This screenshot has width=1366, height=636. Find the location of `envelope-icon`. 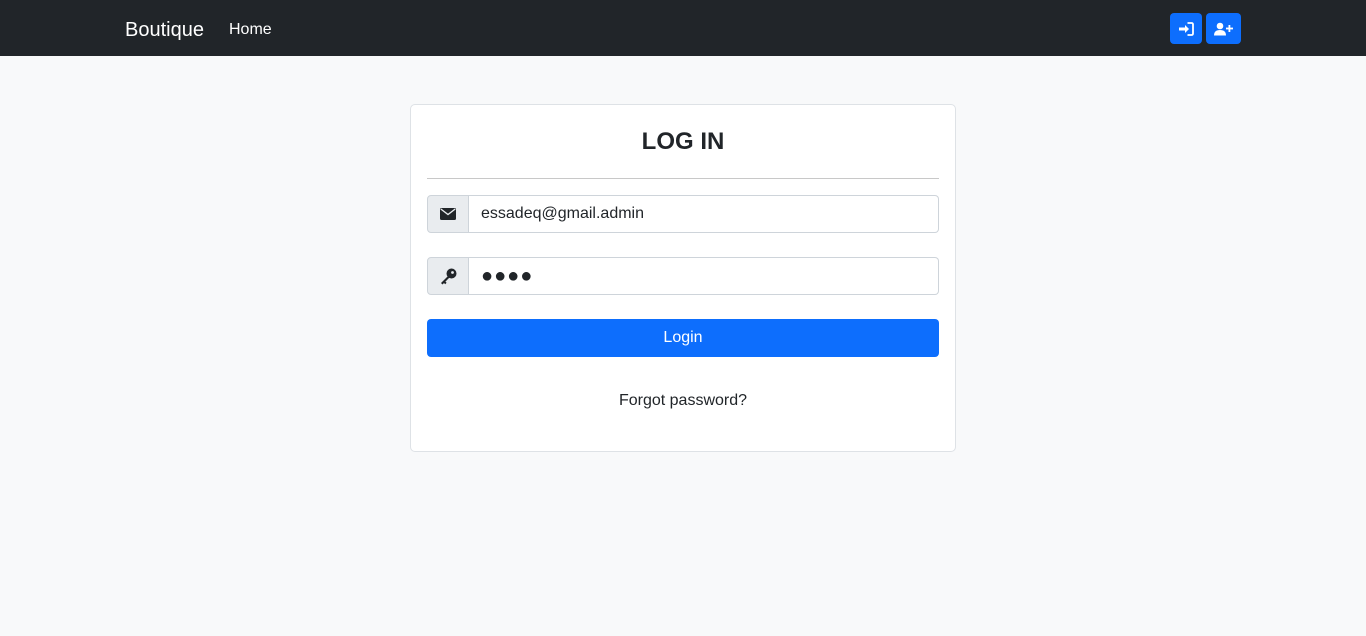

envelope-icon is located at coordinates (448, 214).